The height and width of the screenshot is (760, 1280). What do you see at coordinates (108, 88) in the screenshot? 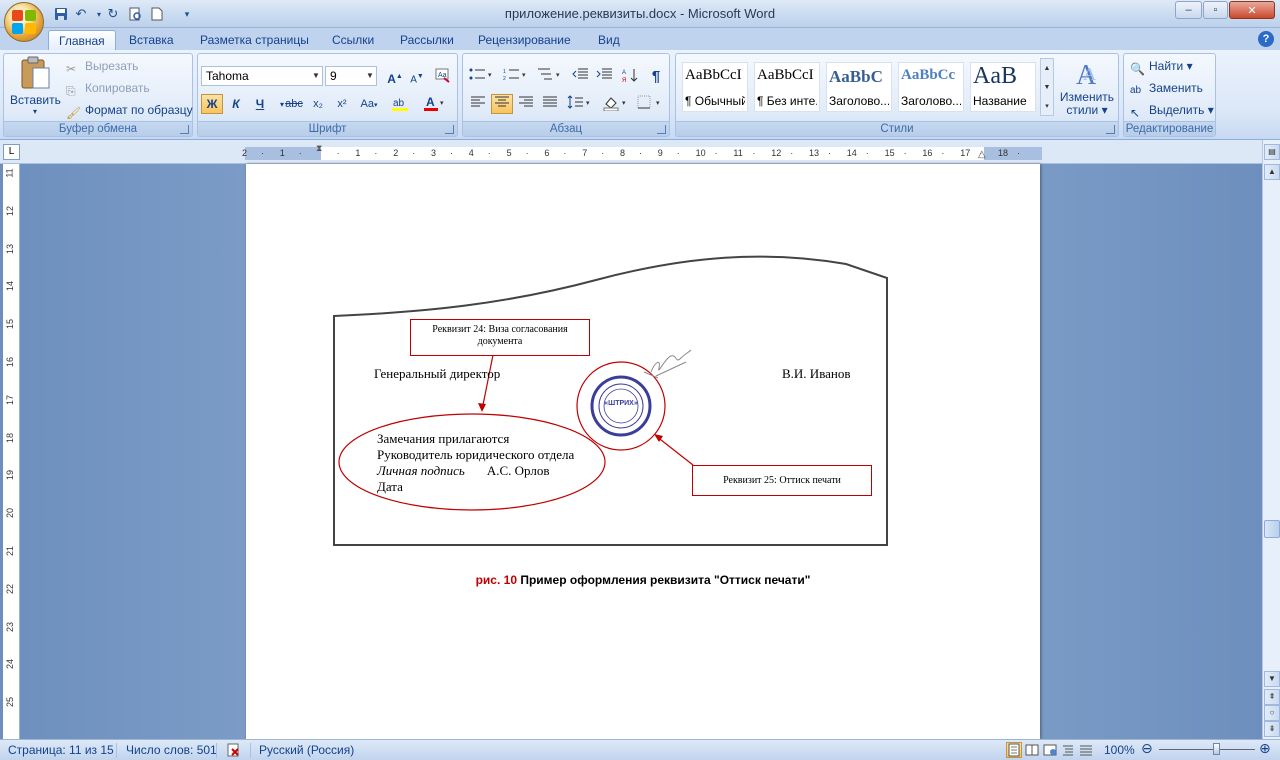
I see `copy-button: ⎘ Копировать` at bounding box center [108, 88].